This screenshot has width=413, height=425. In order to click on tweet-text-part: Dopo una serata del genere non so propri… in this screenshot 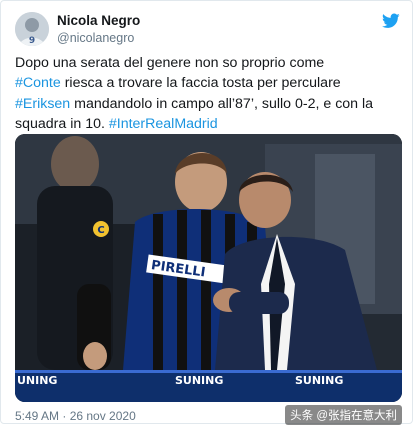, I will do `click(170, 63)`.